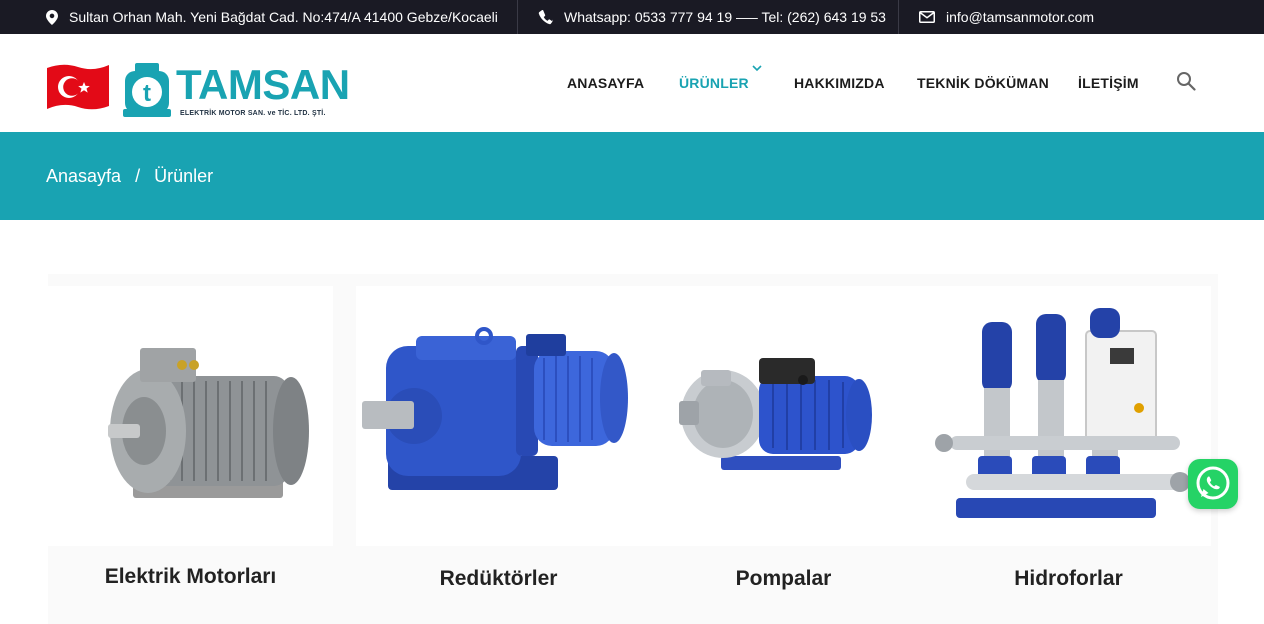  Describe the element at coordinates (1020, 17) in the screenshot. I see `email-text: info@tamsanmotor.com` at that location.